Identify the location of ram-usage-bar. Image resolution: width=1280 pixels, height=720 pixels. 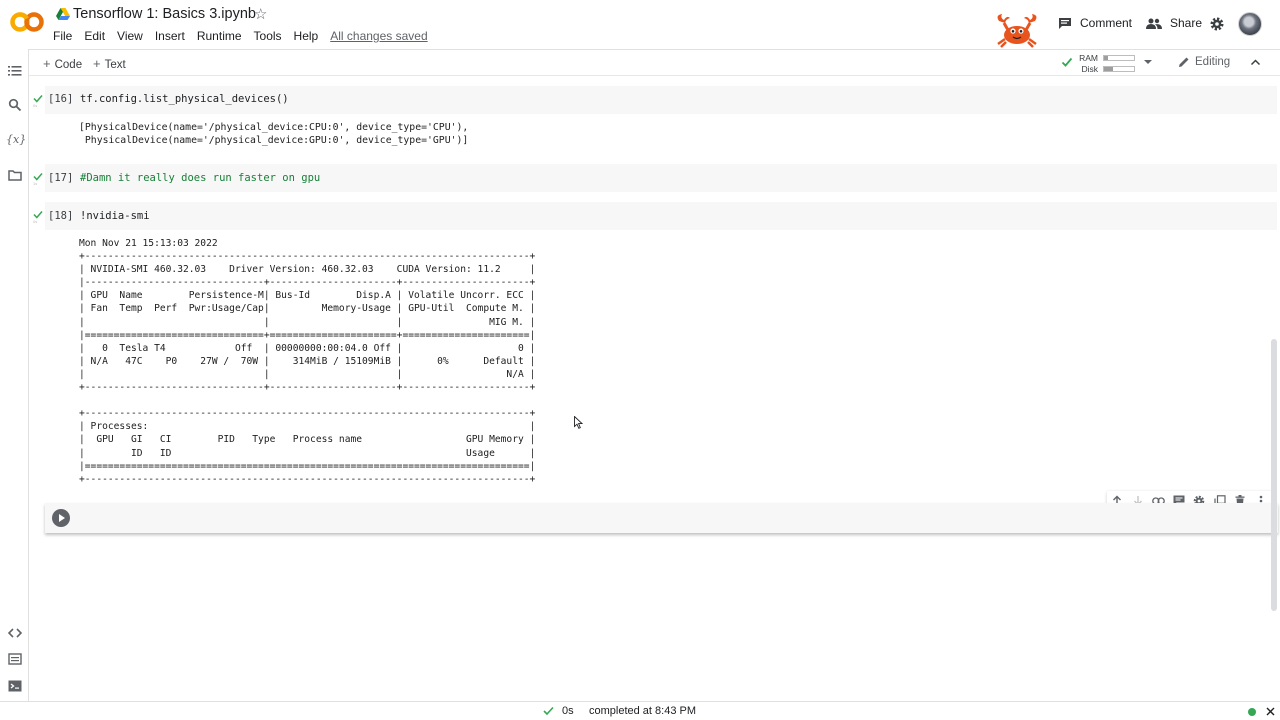
(1119, 58).